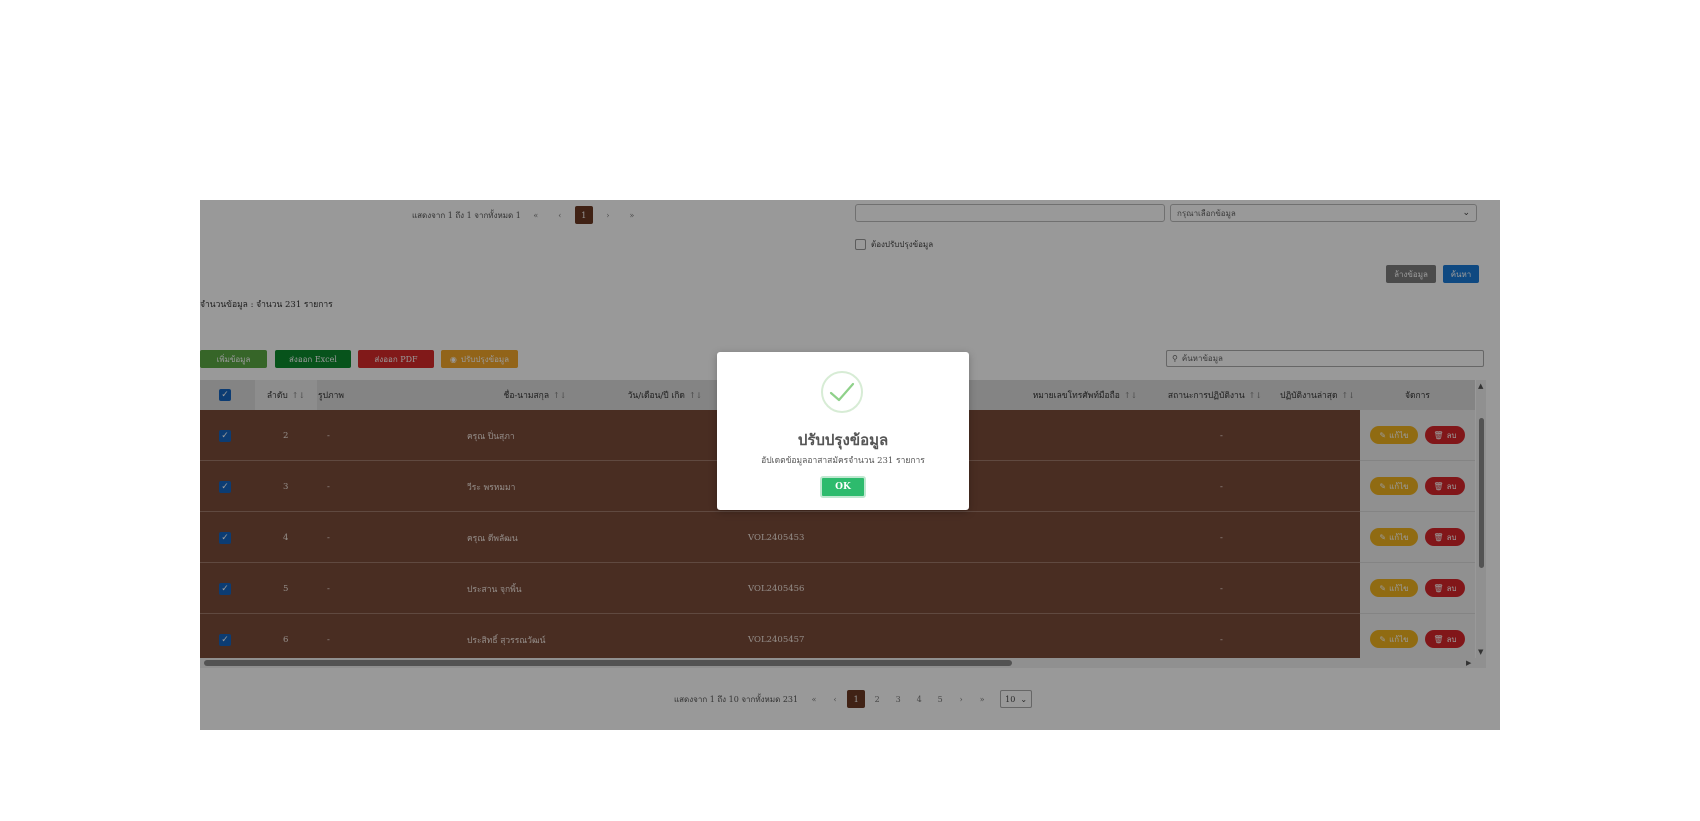 Image resolution: width=1700 pixels, height=821 pixels. Describe the element at coordinates (843, 487) in the screenshot. I see `ok-button: OK` at that location.